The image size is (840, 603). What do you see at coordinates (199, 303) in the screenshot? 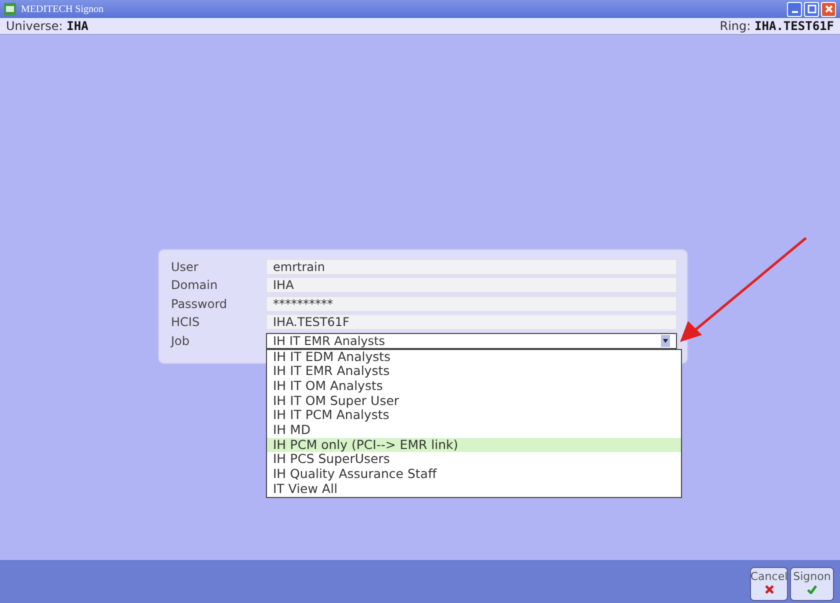
I see `field-label: Password` at bounding box center [199, 303].